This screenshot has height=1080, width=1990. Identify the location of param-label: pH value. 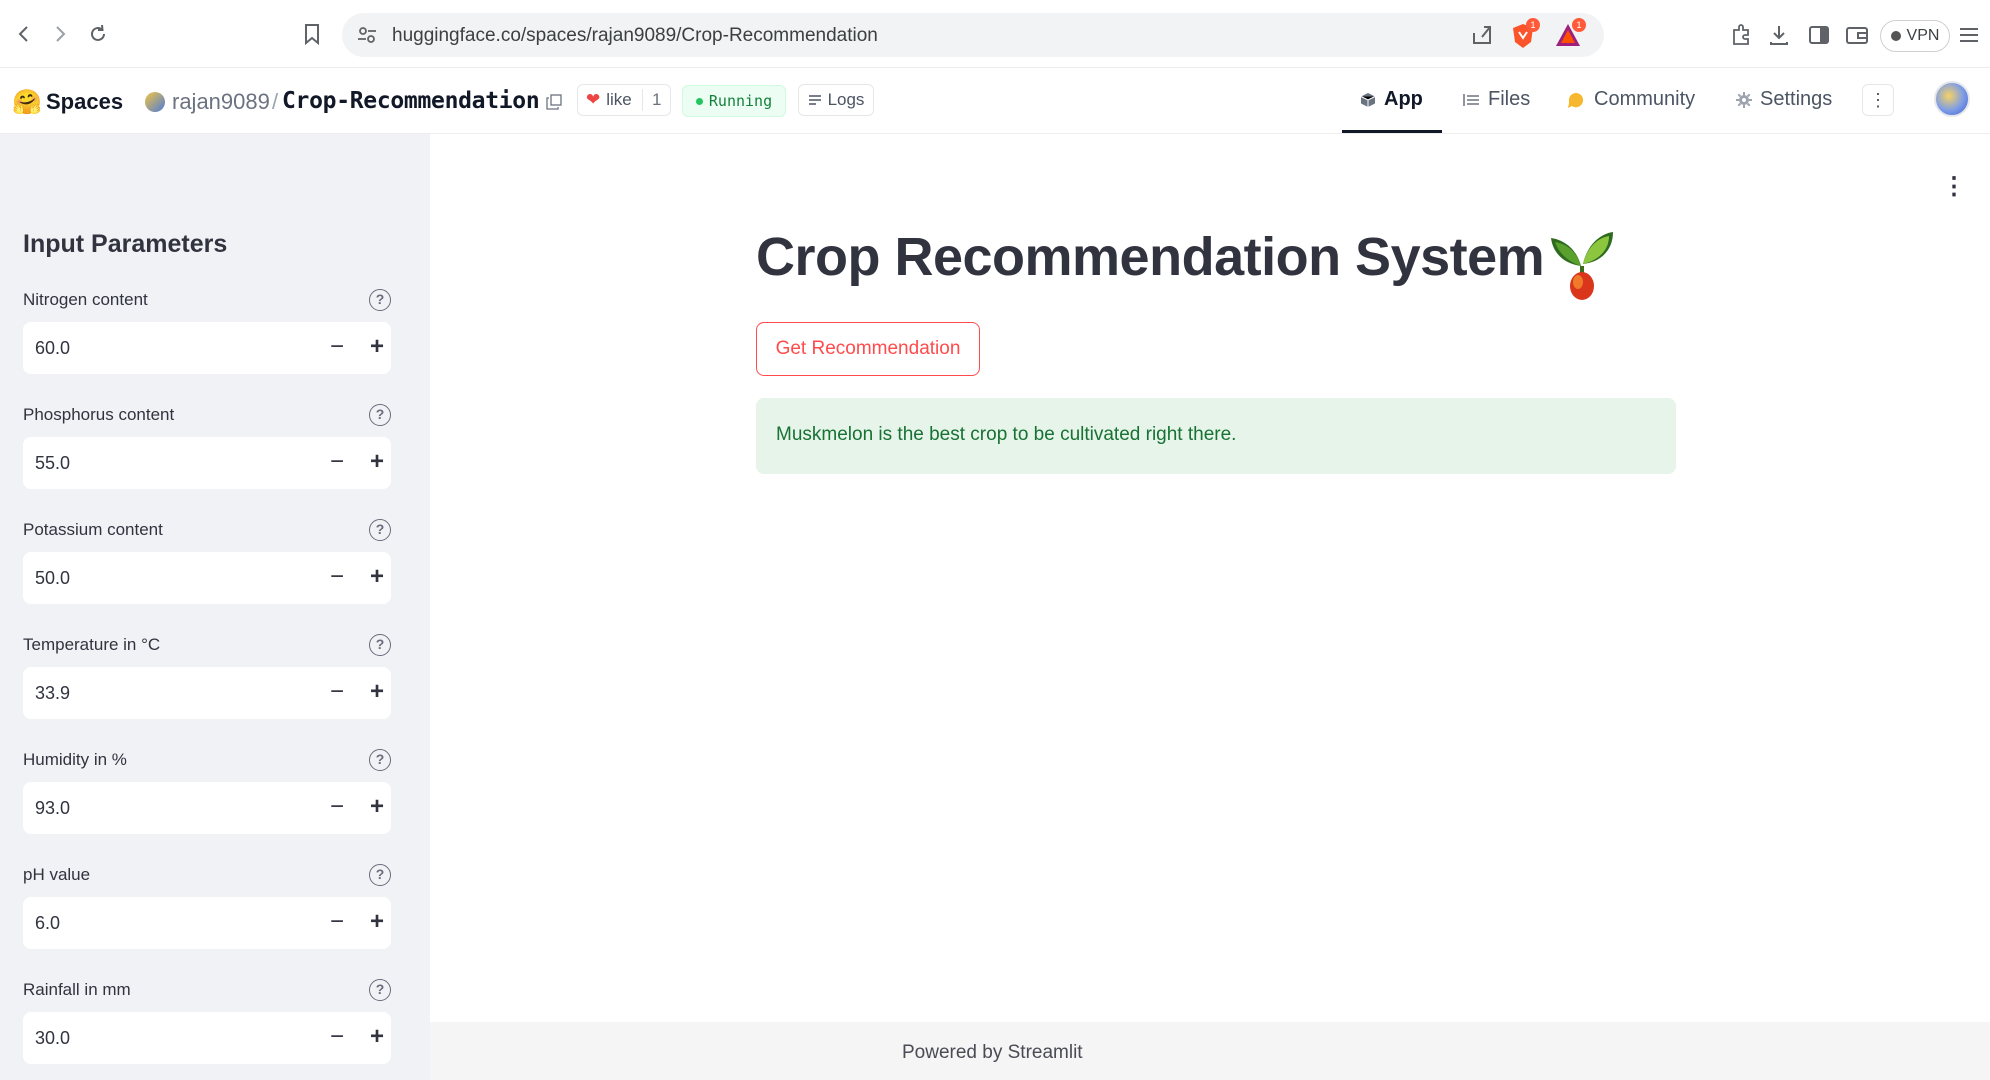
(57, 874).